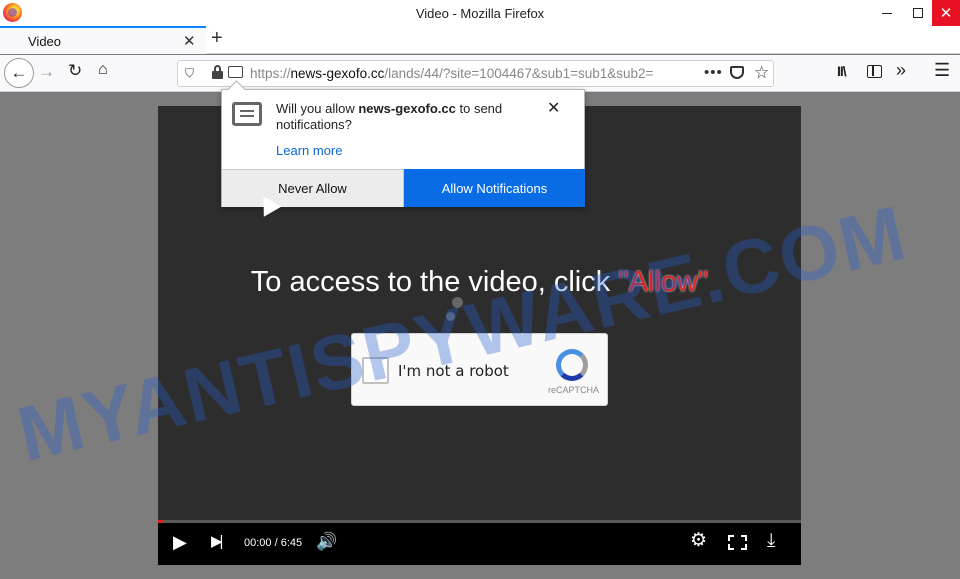 The height and width of the screenshot is (579, 960). Describe the element at coordinates (217, 38) in the screenshot. I see `new-tab-button: +` at that location.